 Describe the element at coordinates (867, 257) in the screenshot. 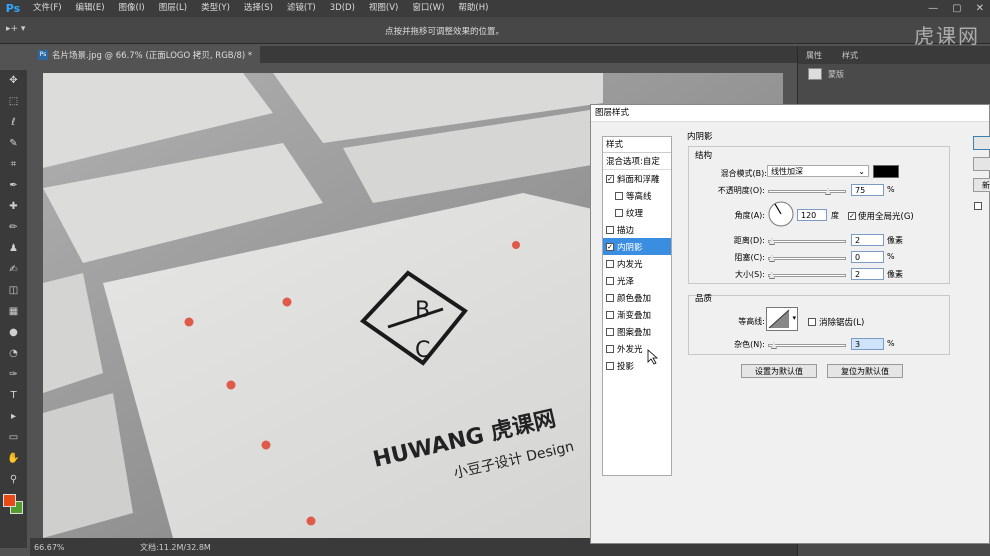

I see `choke-input: 0` at that location.